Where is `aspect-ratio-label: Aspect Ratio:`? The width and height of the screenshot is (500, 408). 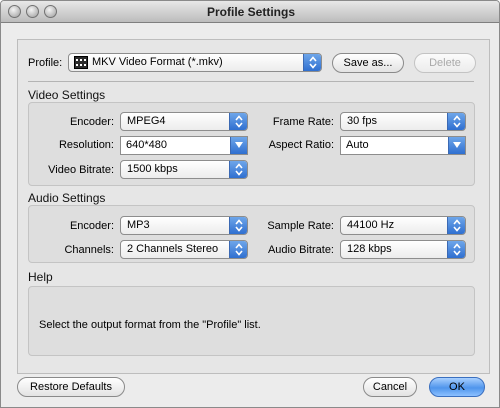
aspect-ratio-label: Aspect Ratio: is located at coordinates (301, 145).